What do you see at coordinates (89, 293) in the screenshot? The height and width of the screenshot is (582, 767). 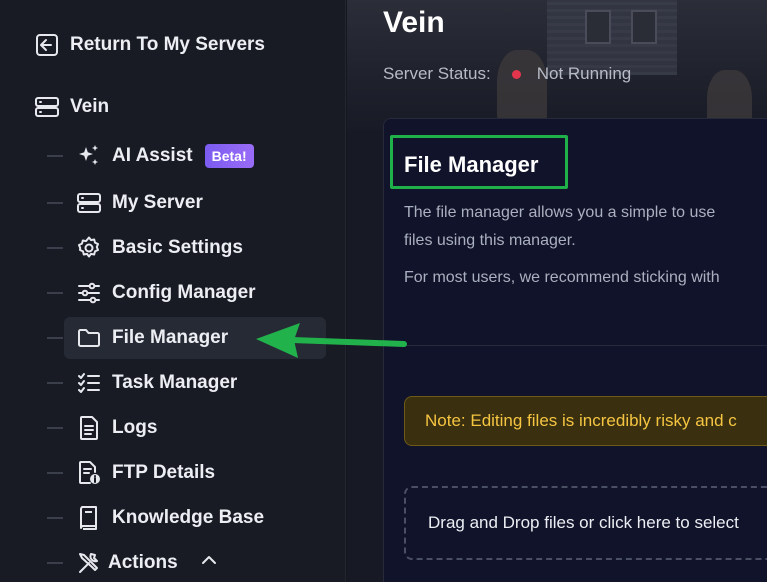 I see `sliders-icon` at bounding box center [89, 293].